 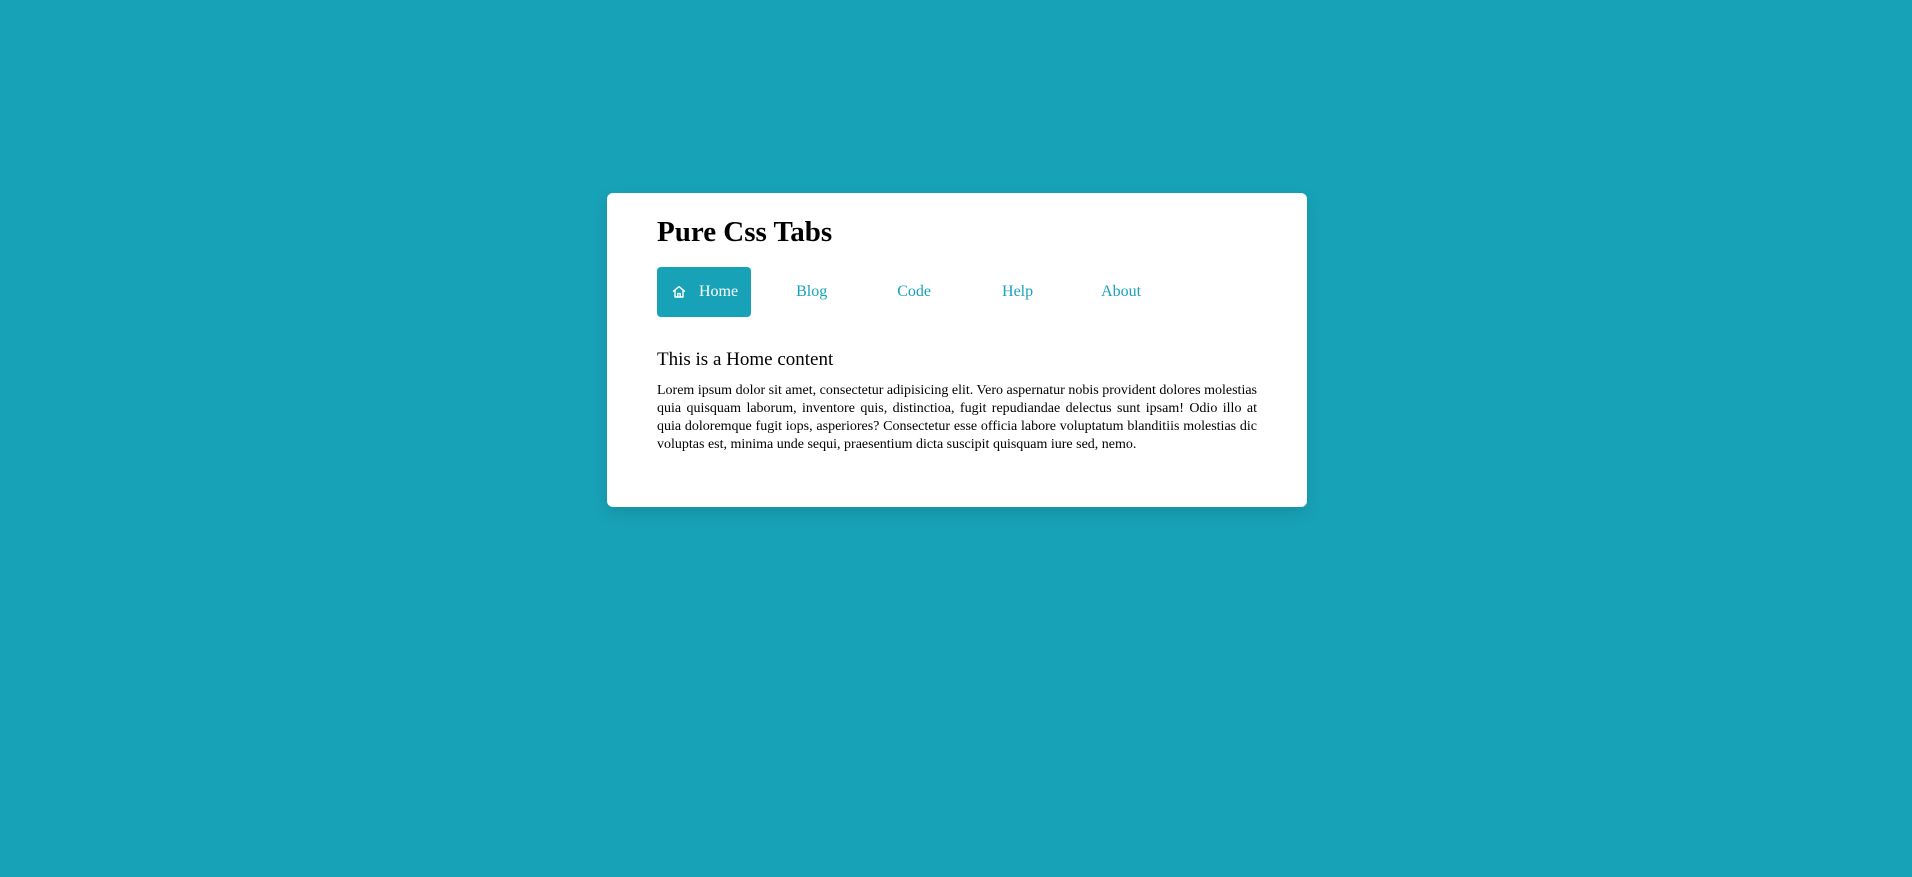 I want to click on tab-help: Help, so click(x=1017, y=292).